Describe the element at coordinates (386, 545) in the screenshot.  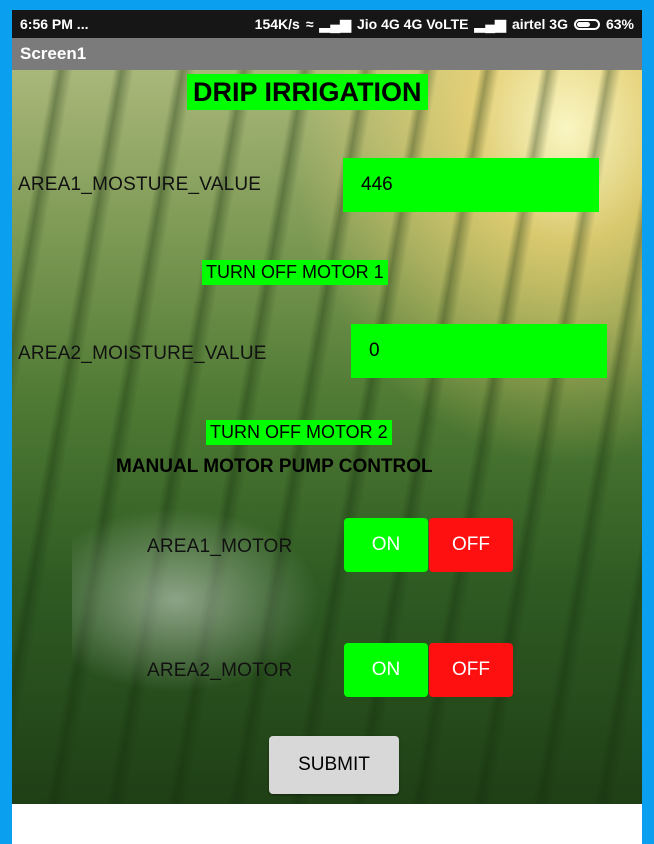
I see `area1-motor-on-button: ON` at that location.